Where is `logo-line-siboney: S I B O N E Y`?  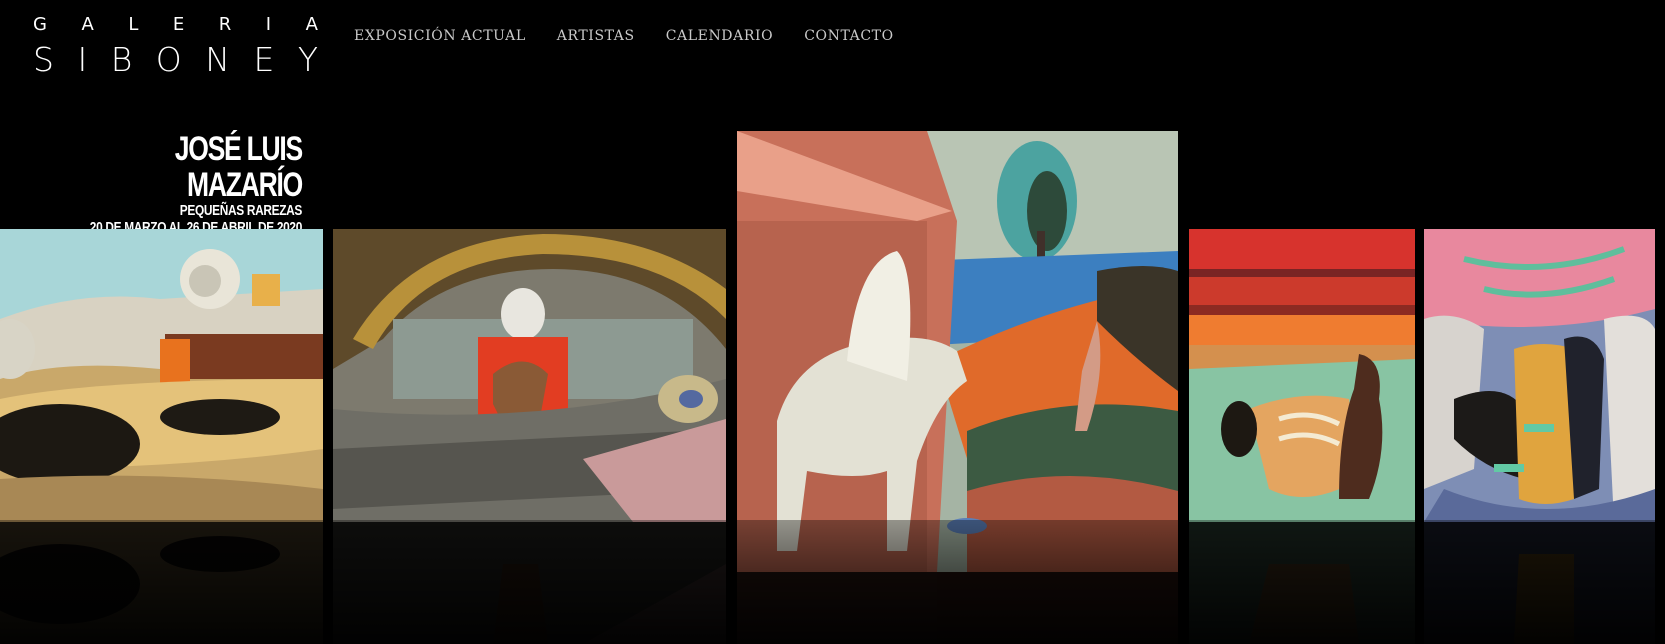
logo-line-siboney: S I B O N E Y is located at coordinates (175, 59).